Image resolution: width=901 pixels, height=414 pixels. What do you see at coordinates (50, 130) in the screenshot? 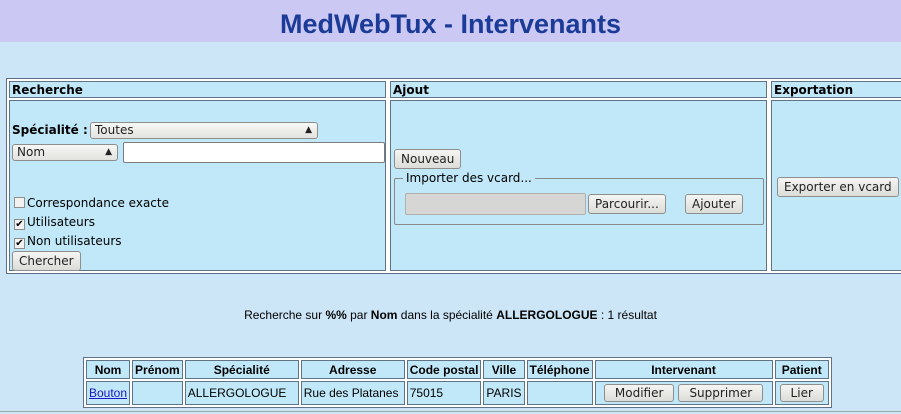
I see `specialty-label: Spécialité :` at bounding box center [50, 130].